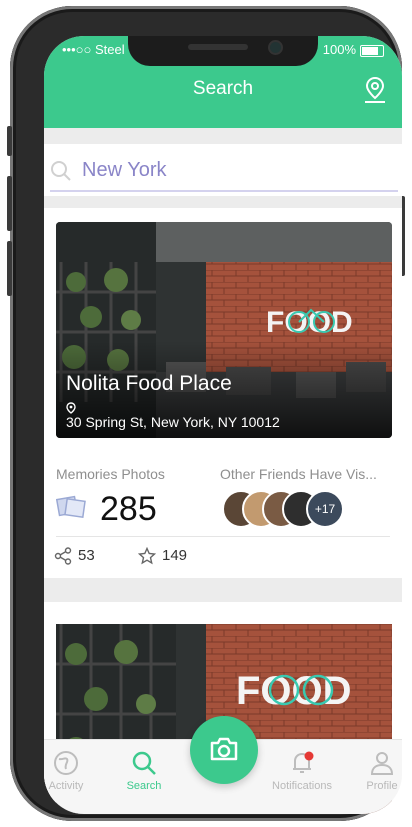 The height and width of the screenshot is (827, 412). What do you see at coordinates (9, 268) in the screenshot?
I see `volume-down-button` at bounding box center [9, 268].